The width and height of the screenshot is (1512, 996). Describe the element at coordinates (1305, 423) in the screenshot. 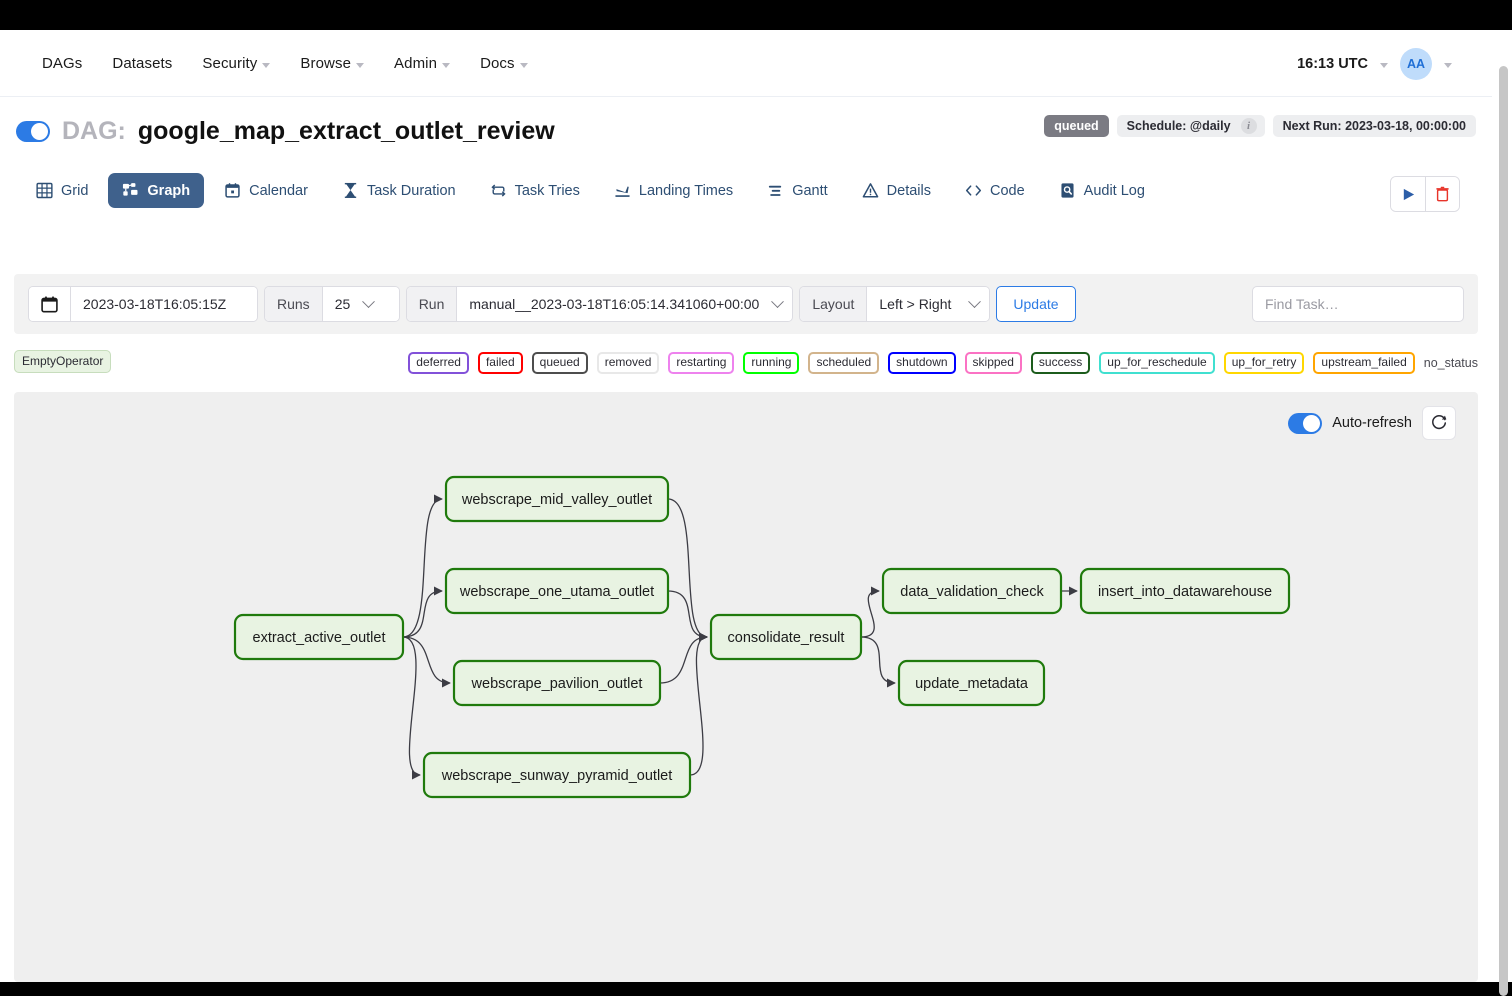

I see `auto-refresh-toggle` at that location.